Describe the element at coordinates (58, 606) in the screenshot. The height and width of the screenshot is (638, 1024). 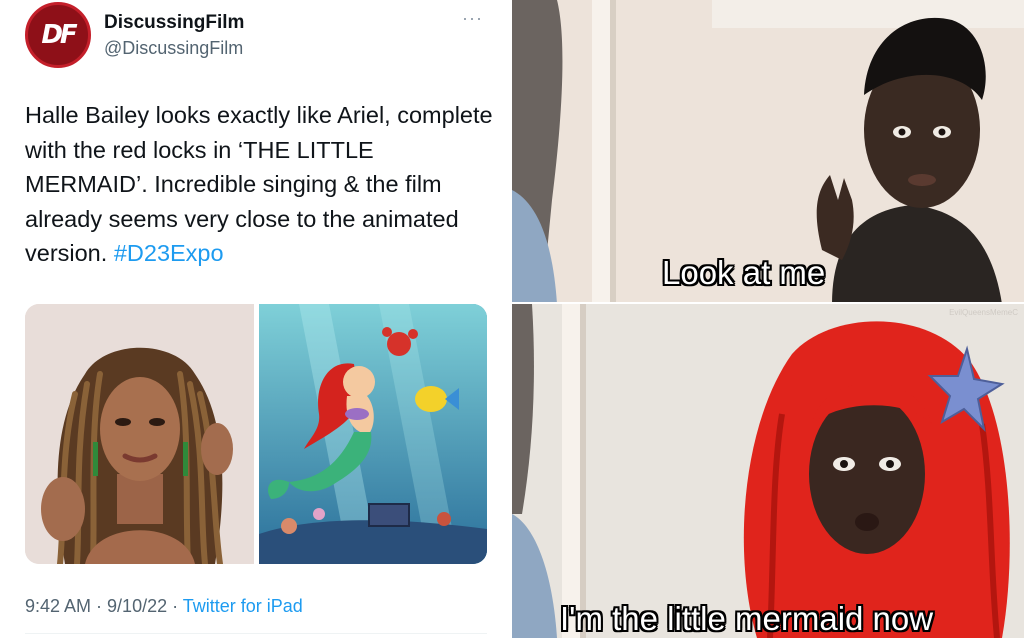
I see `tweet-time: 9:42 AM` at that location.